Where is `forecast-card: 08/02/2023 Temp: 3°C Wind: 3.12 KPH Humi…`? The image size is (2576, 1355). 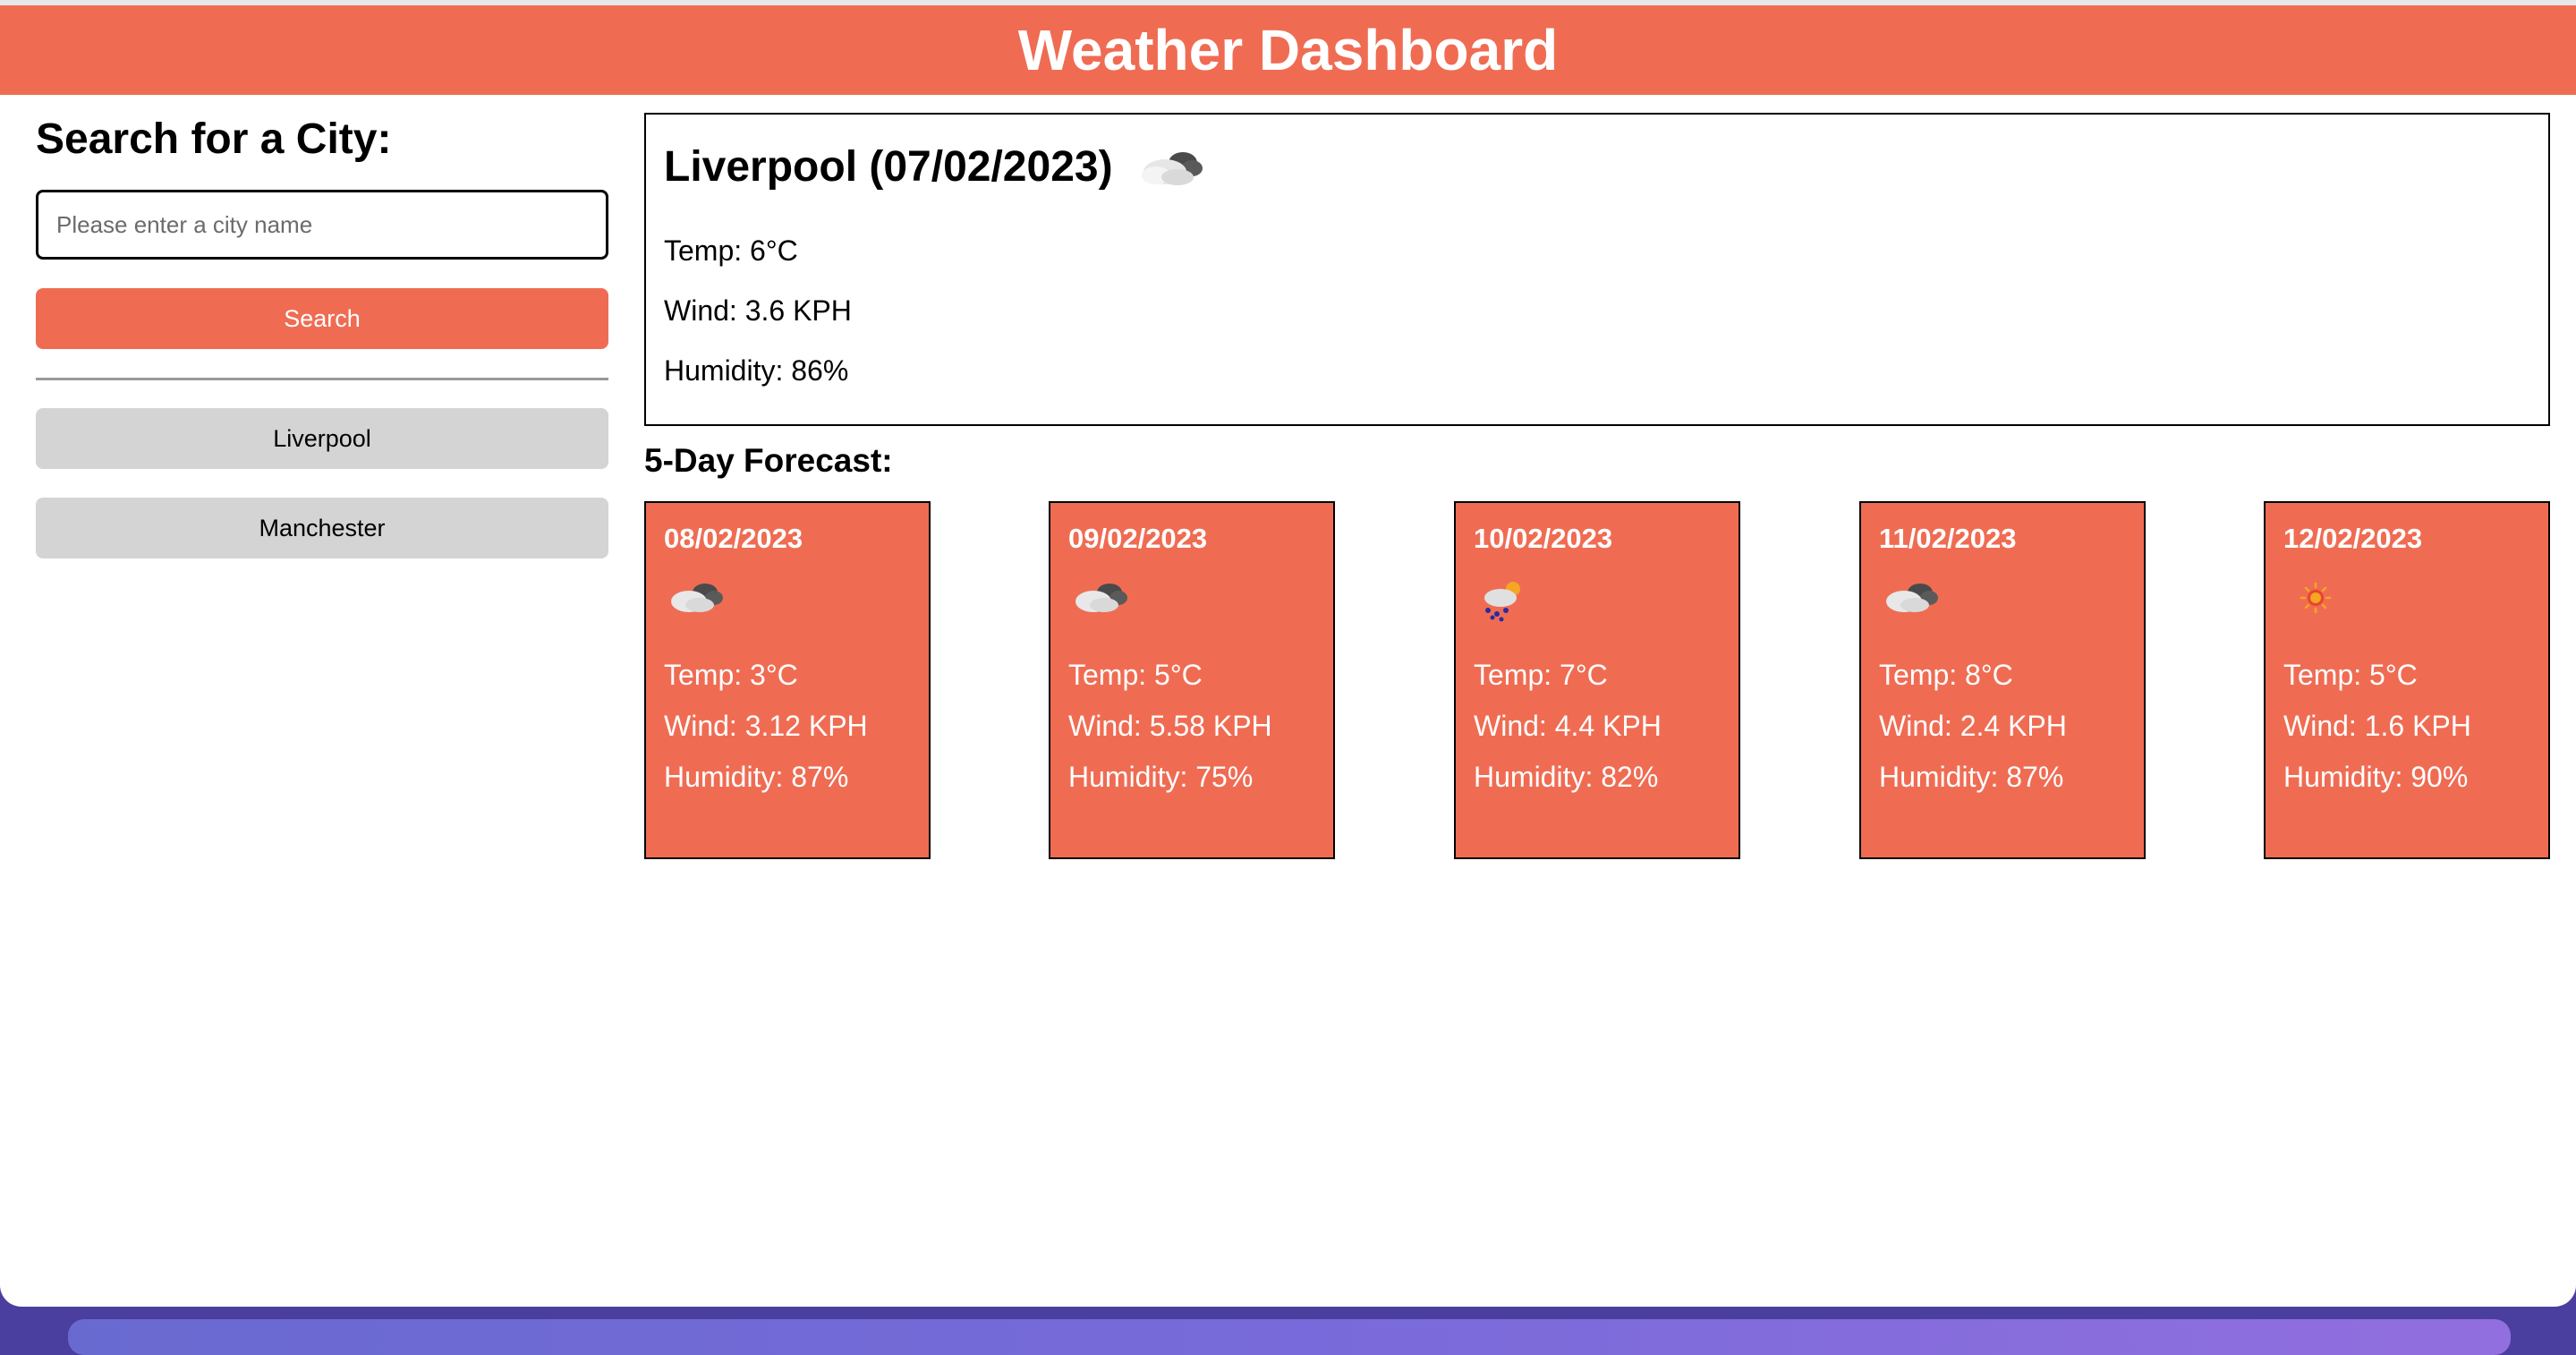 forecast-card: 08/02/2023 Temp: 3°C Wind: 3.12 KPH Humi… is located at coordinates (787, 680).